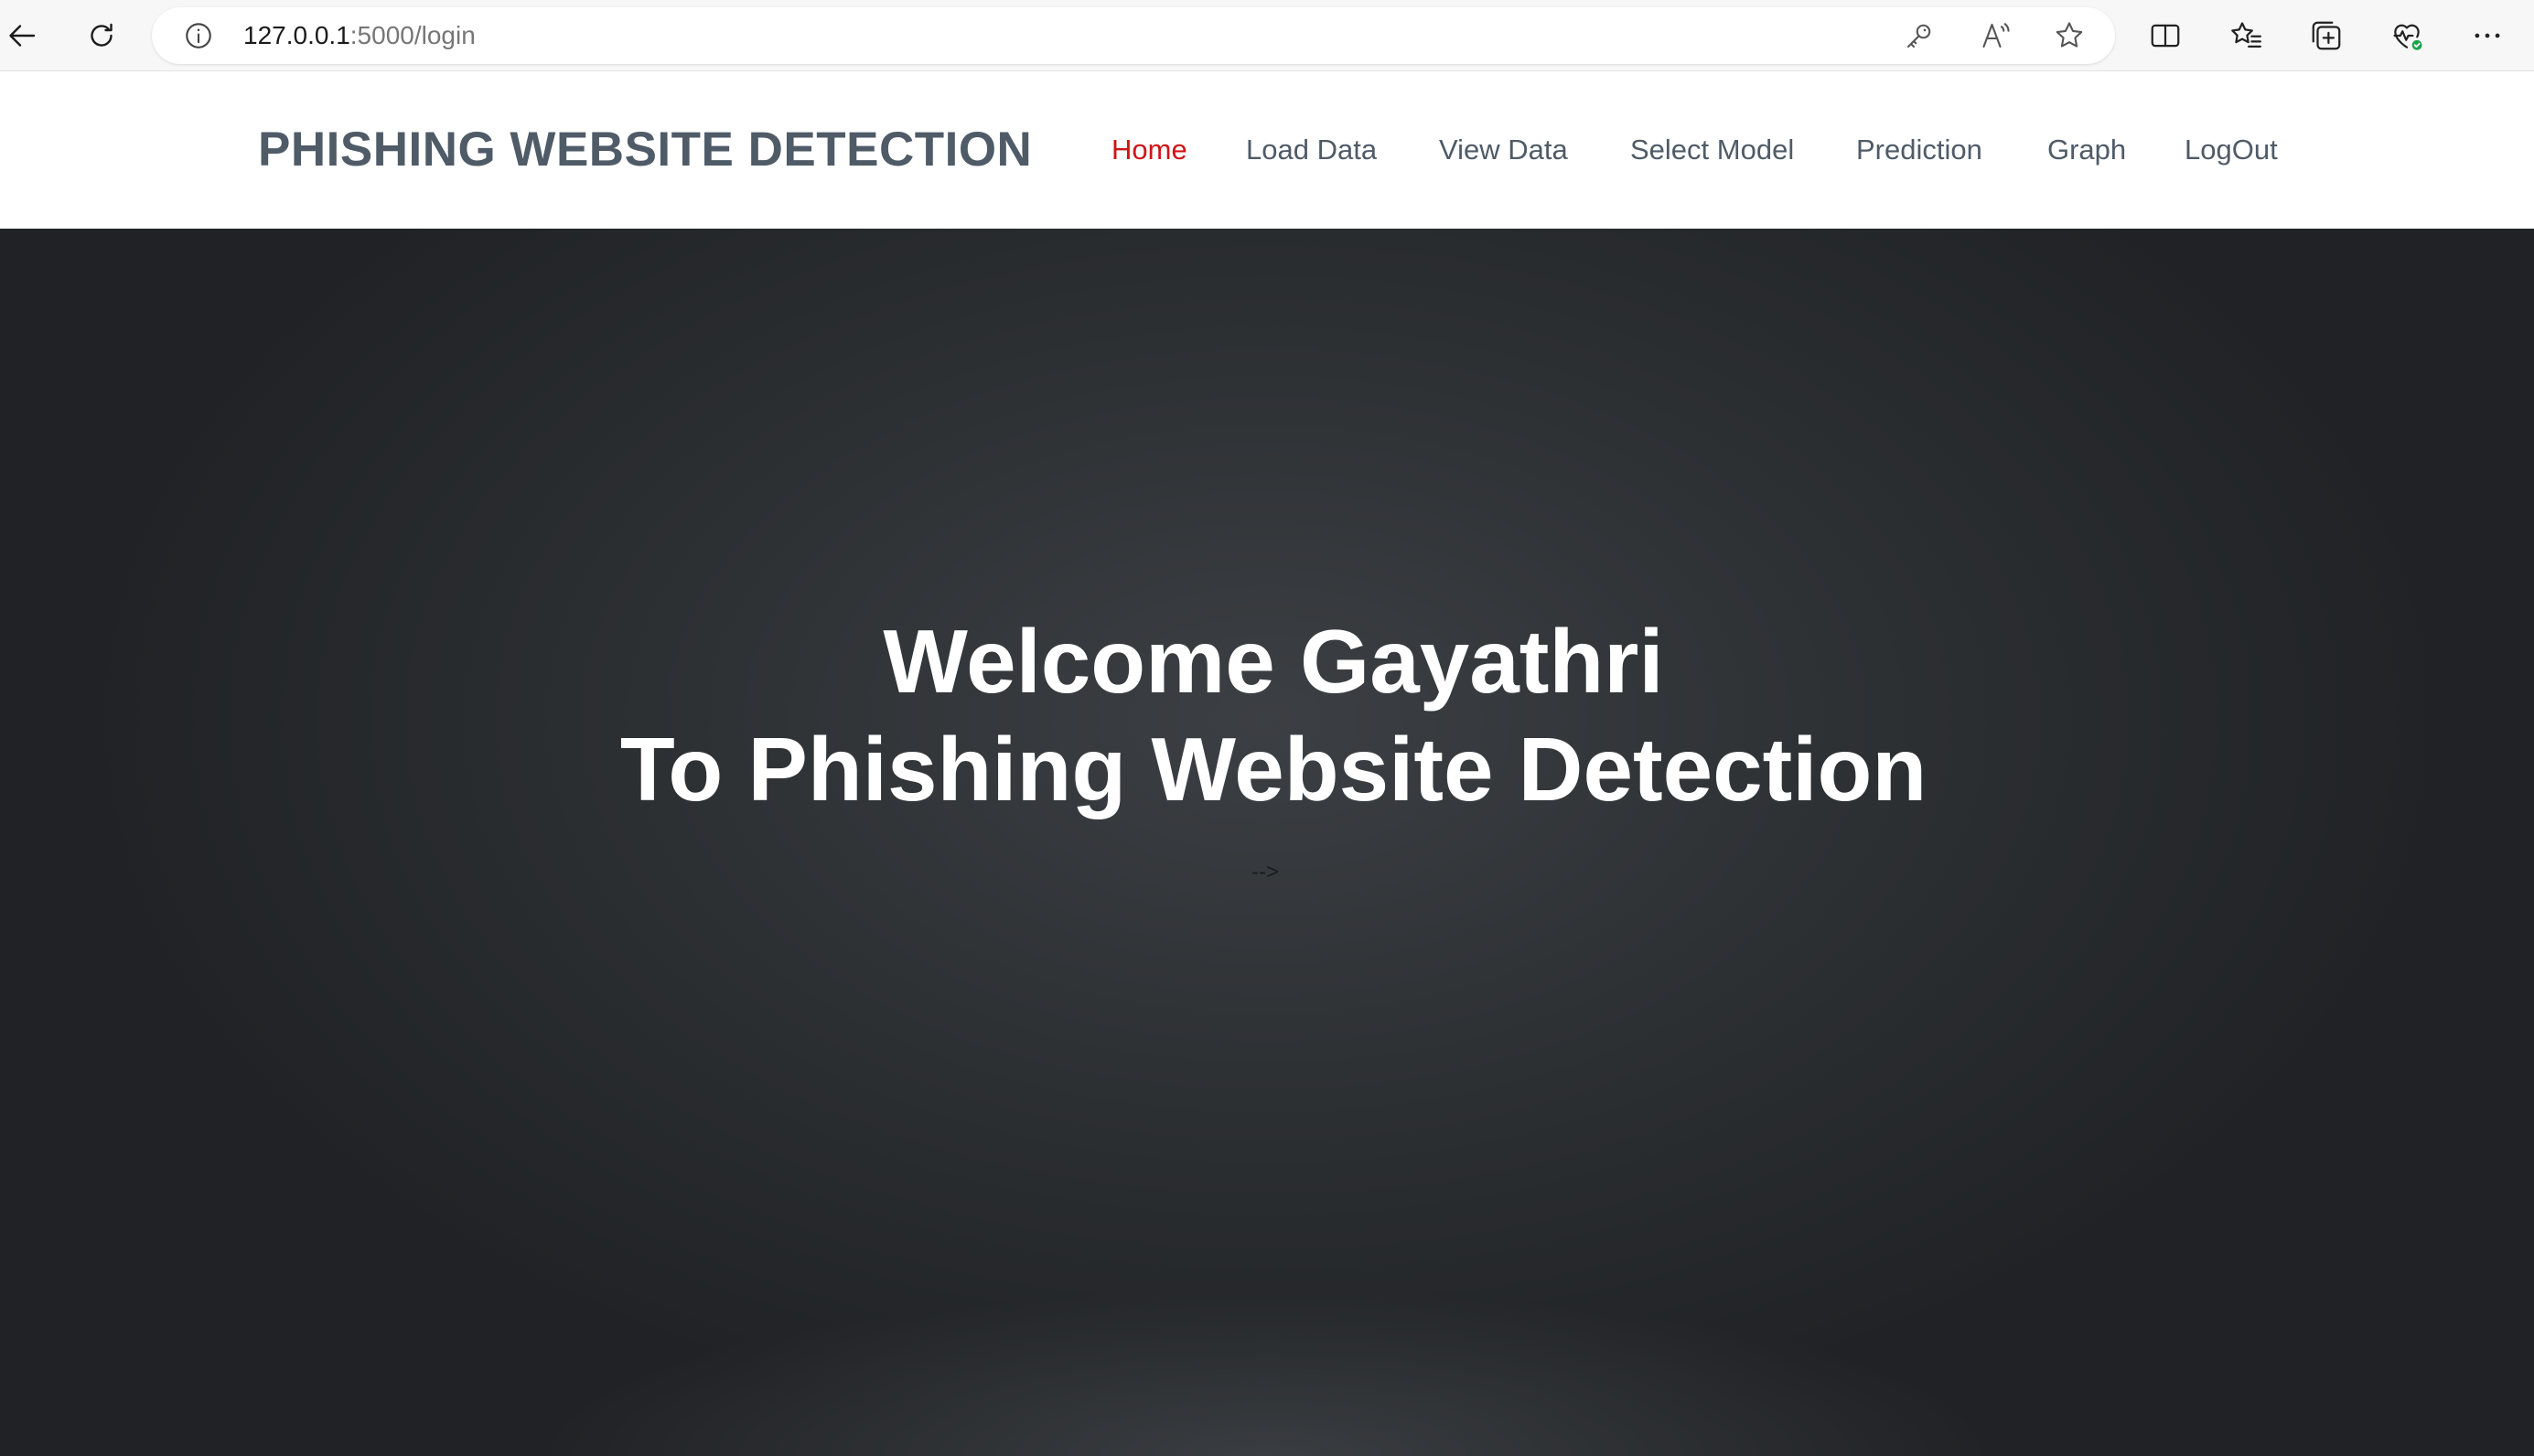 The height and width of the screenshot is (1456, 2534). I want to click on reload-button, so click(101, 36).